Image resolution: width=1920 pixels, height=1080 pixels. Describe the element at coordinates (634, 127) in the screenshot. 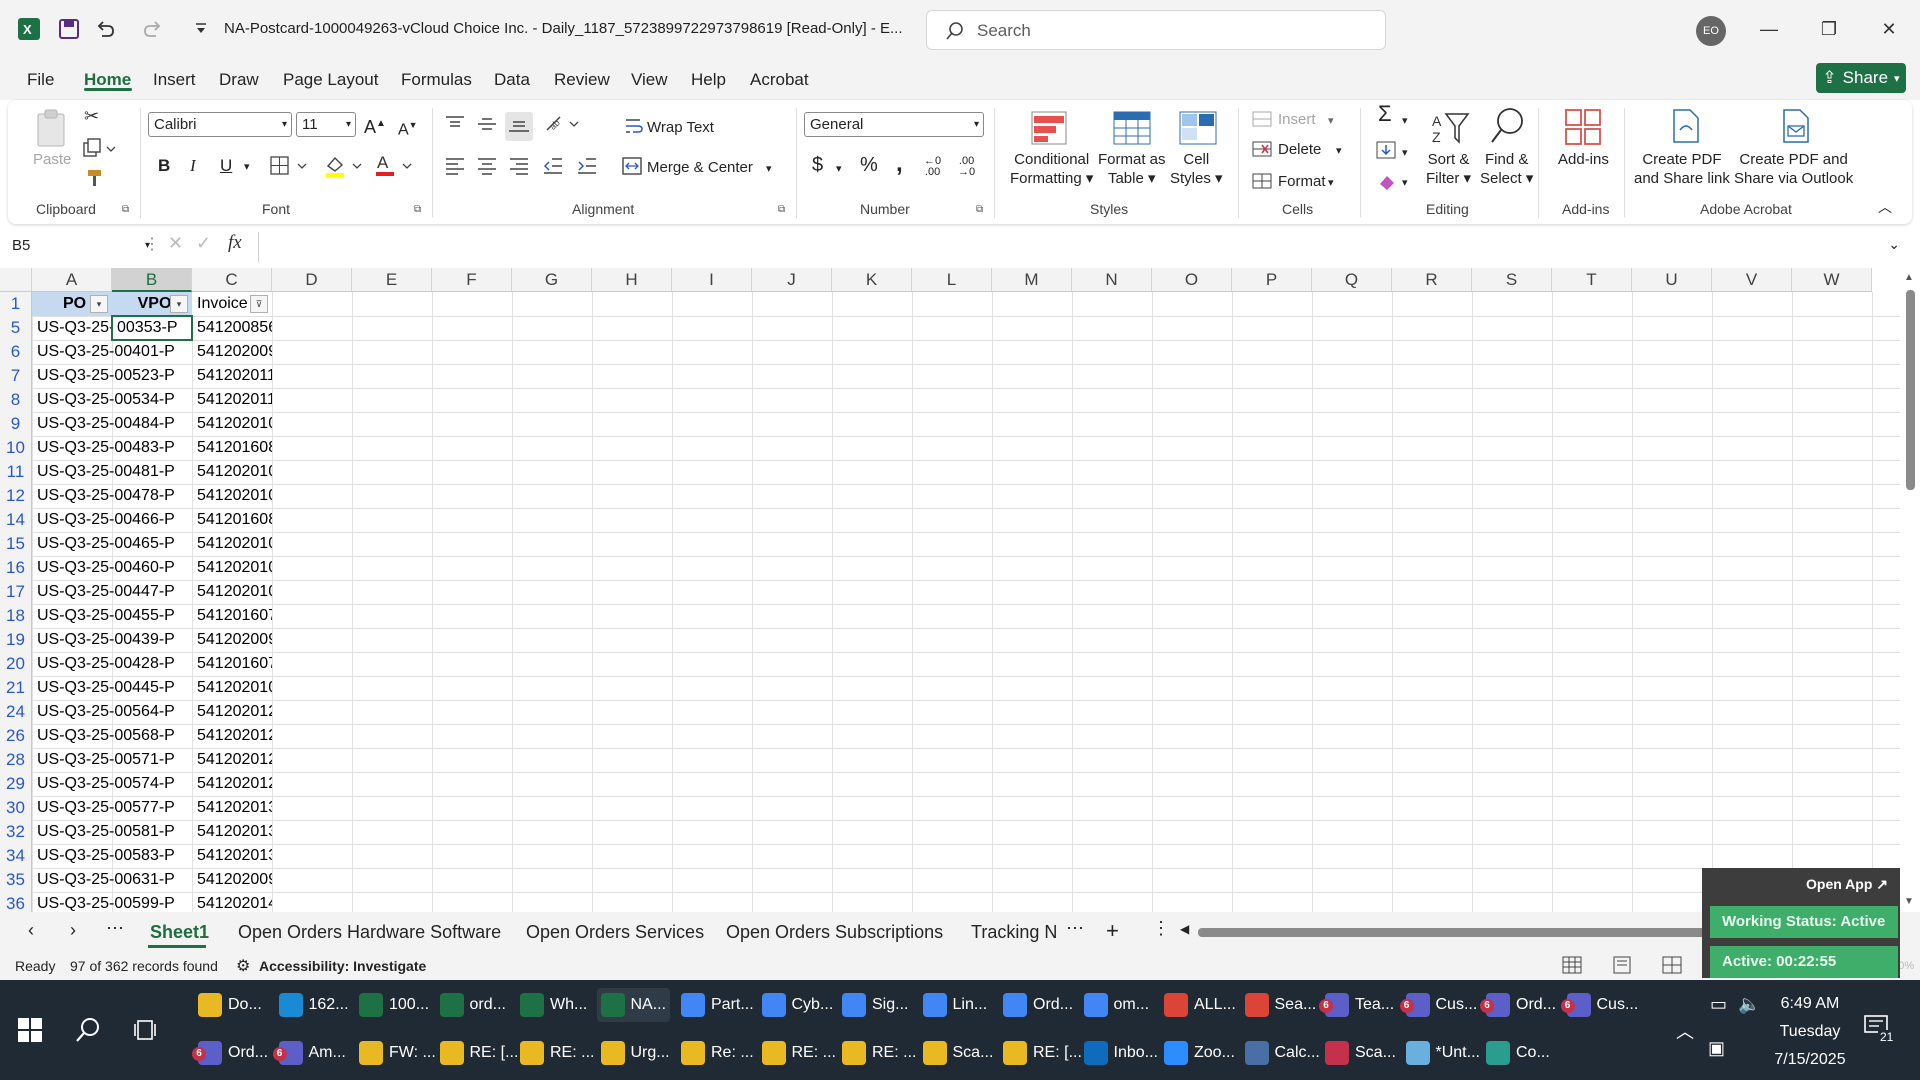

I see `wrap-text-icon` at that location.